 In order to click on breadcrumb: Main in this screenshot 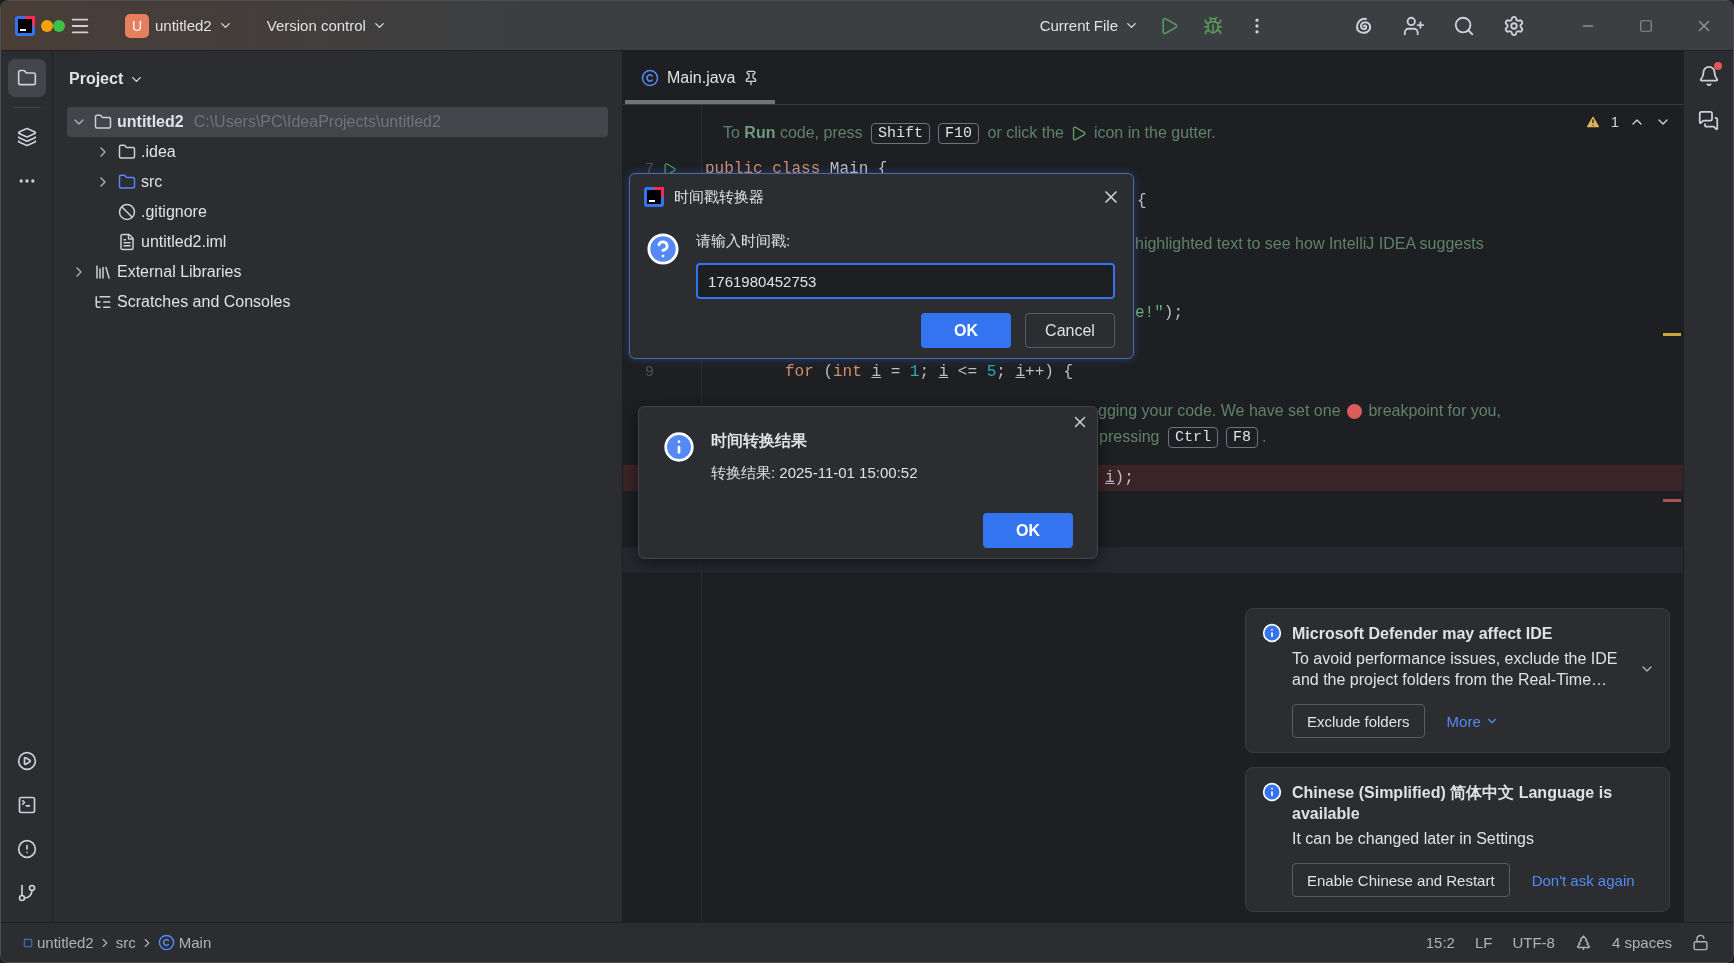, I will do `click(184, 942)`.